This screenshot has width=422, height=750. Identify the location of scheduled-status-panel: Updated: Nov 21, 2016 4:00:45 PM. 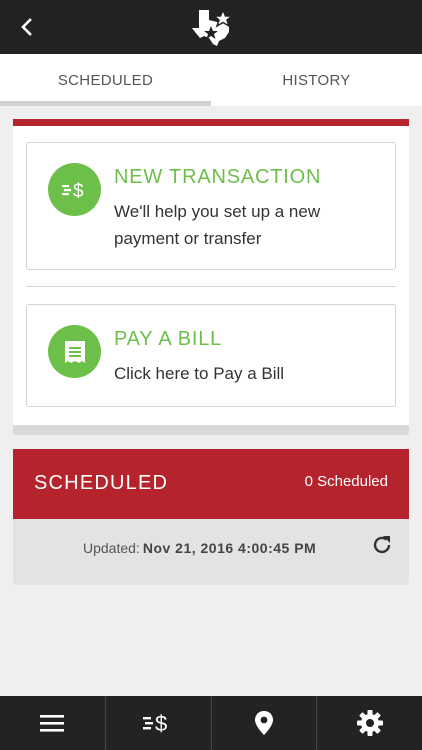
(211, 552).